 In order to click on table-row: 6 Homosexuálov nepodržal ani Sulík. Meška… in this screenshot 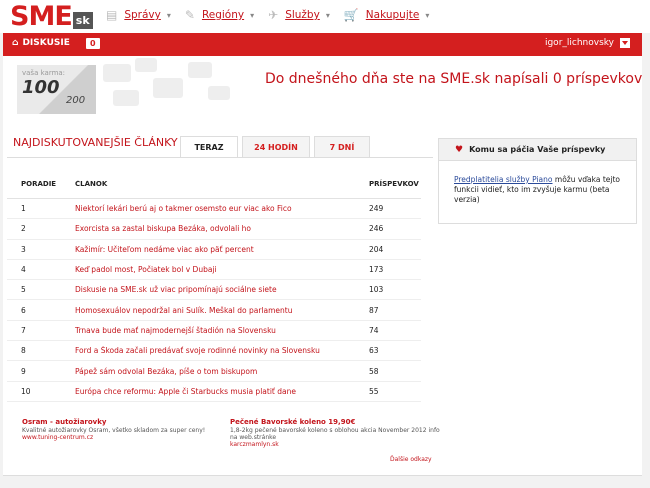, I will do `click(214, 310)`.